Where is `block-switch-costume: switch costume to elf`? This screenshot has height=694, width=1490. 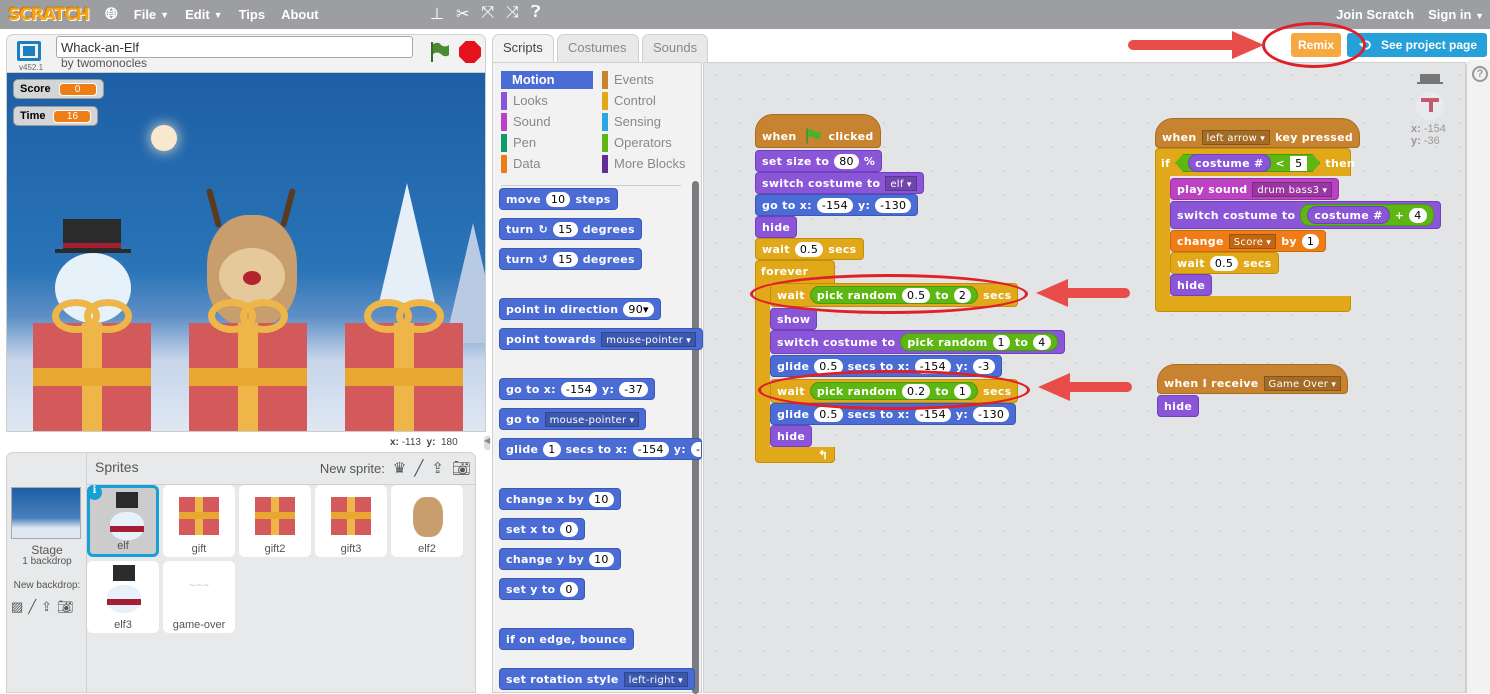
block-switch-costume: switch costume to elf is located at coordinates (839, 183).